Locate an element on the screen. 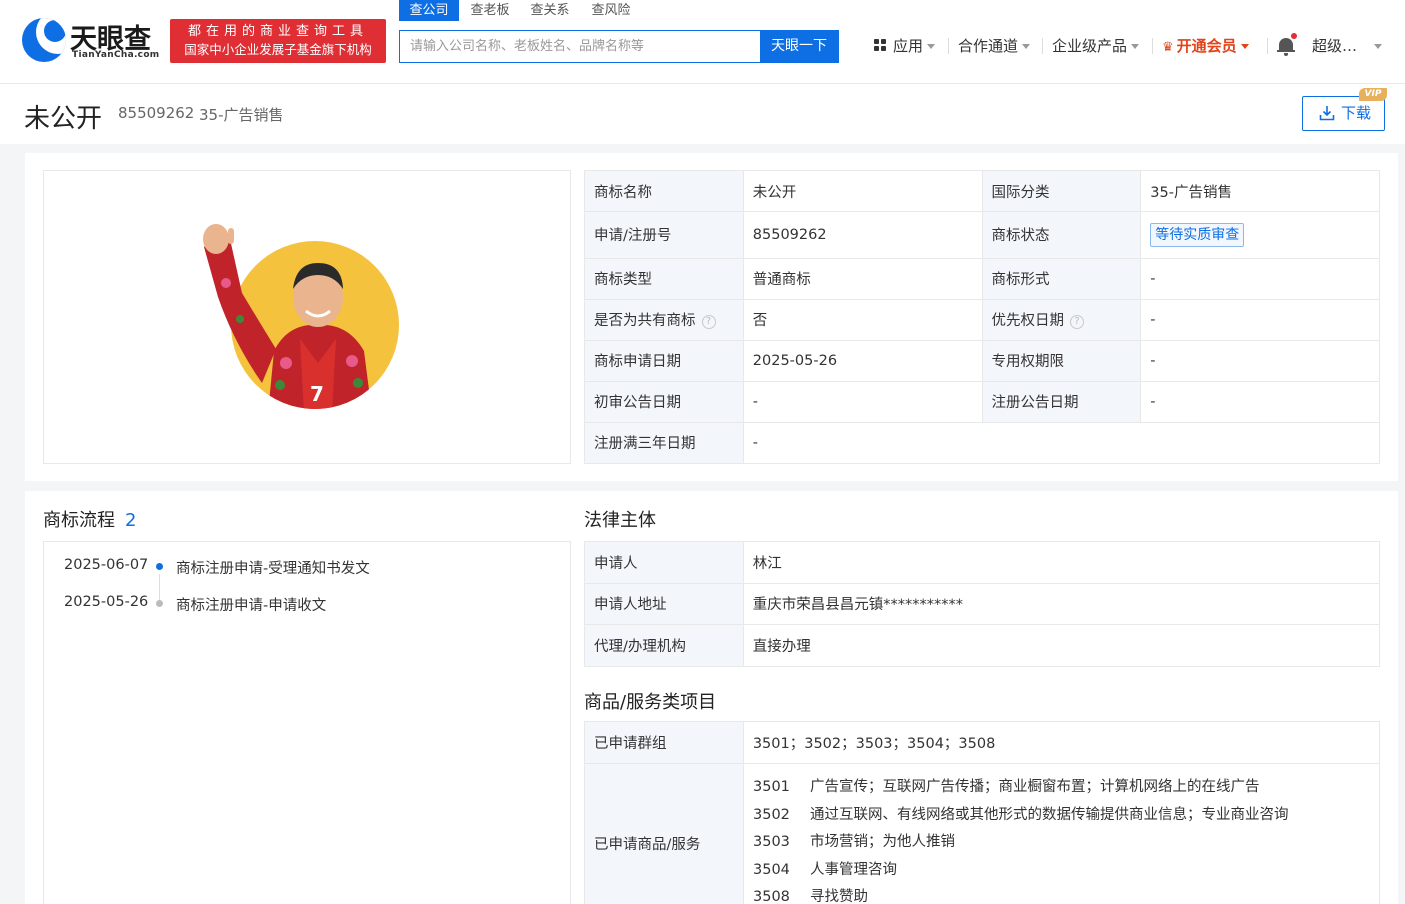 Image resolution: width=1405 pixels, height=904 pixels. nav-cooperation: 合作通道 is located at coordinates (994, 46).